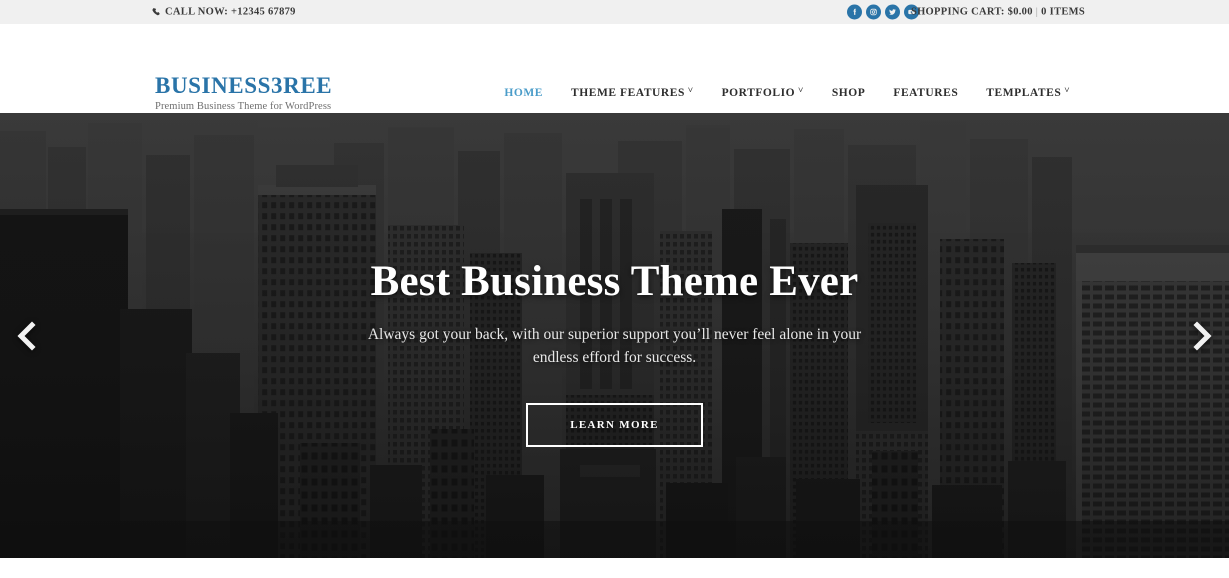 The height and width of the screenshot is (578, 1229). Describe the element at coordinates (892, 12) in the screenshot. I see `twitter-icon` at that location.